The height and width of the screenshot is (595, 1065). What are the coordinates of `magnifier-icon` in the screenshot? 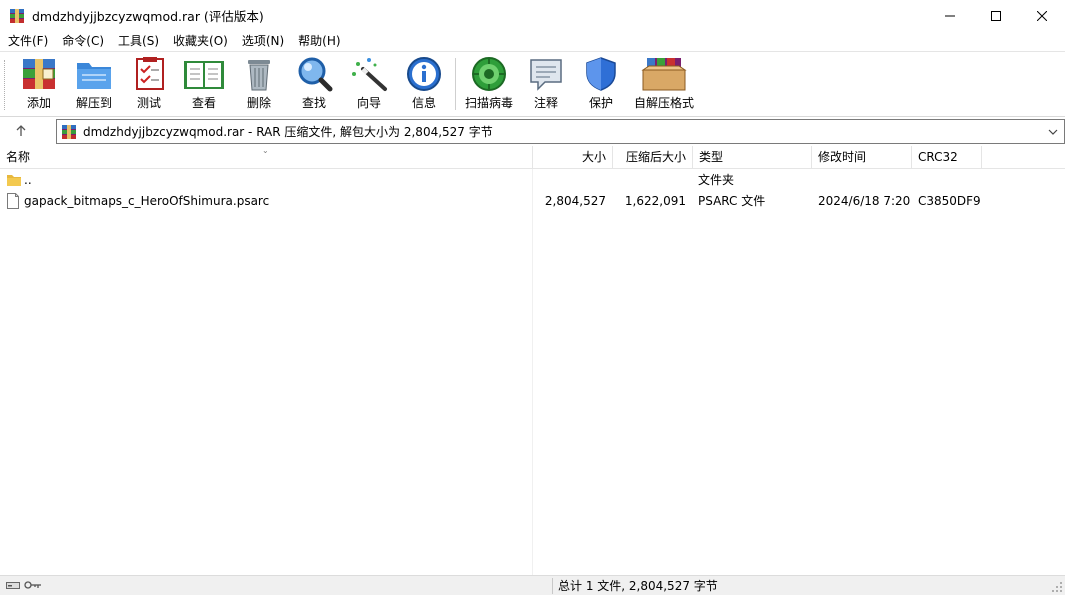 It's located at (314, 74).